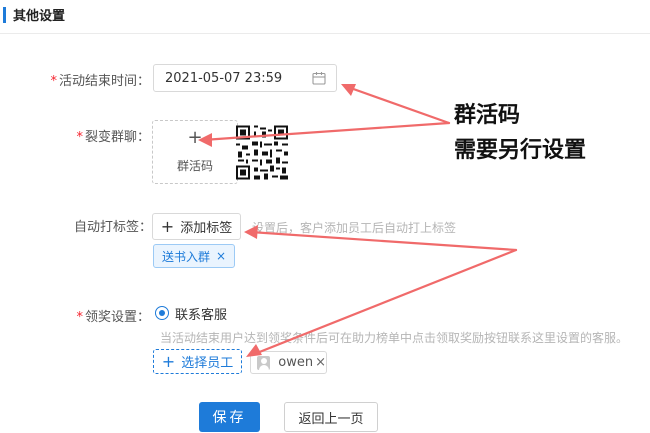 The image size is (650, 433). What do you see at coordinates (207, 363) in the screenshot?
I see `select-staff-label: 选择员工` at bounding box center [207, 363].